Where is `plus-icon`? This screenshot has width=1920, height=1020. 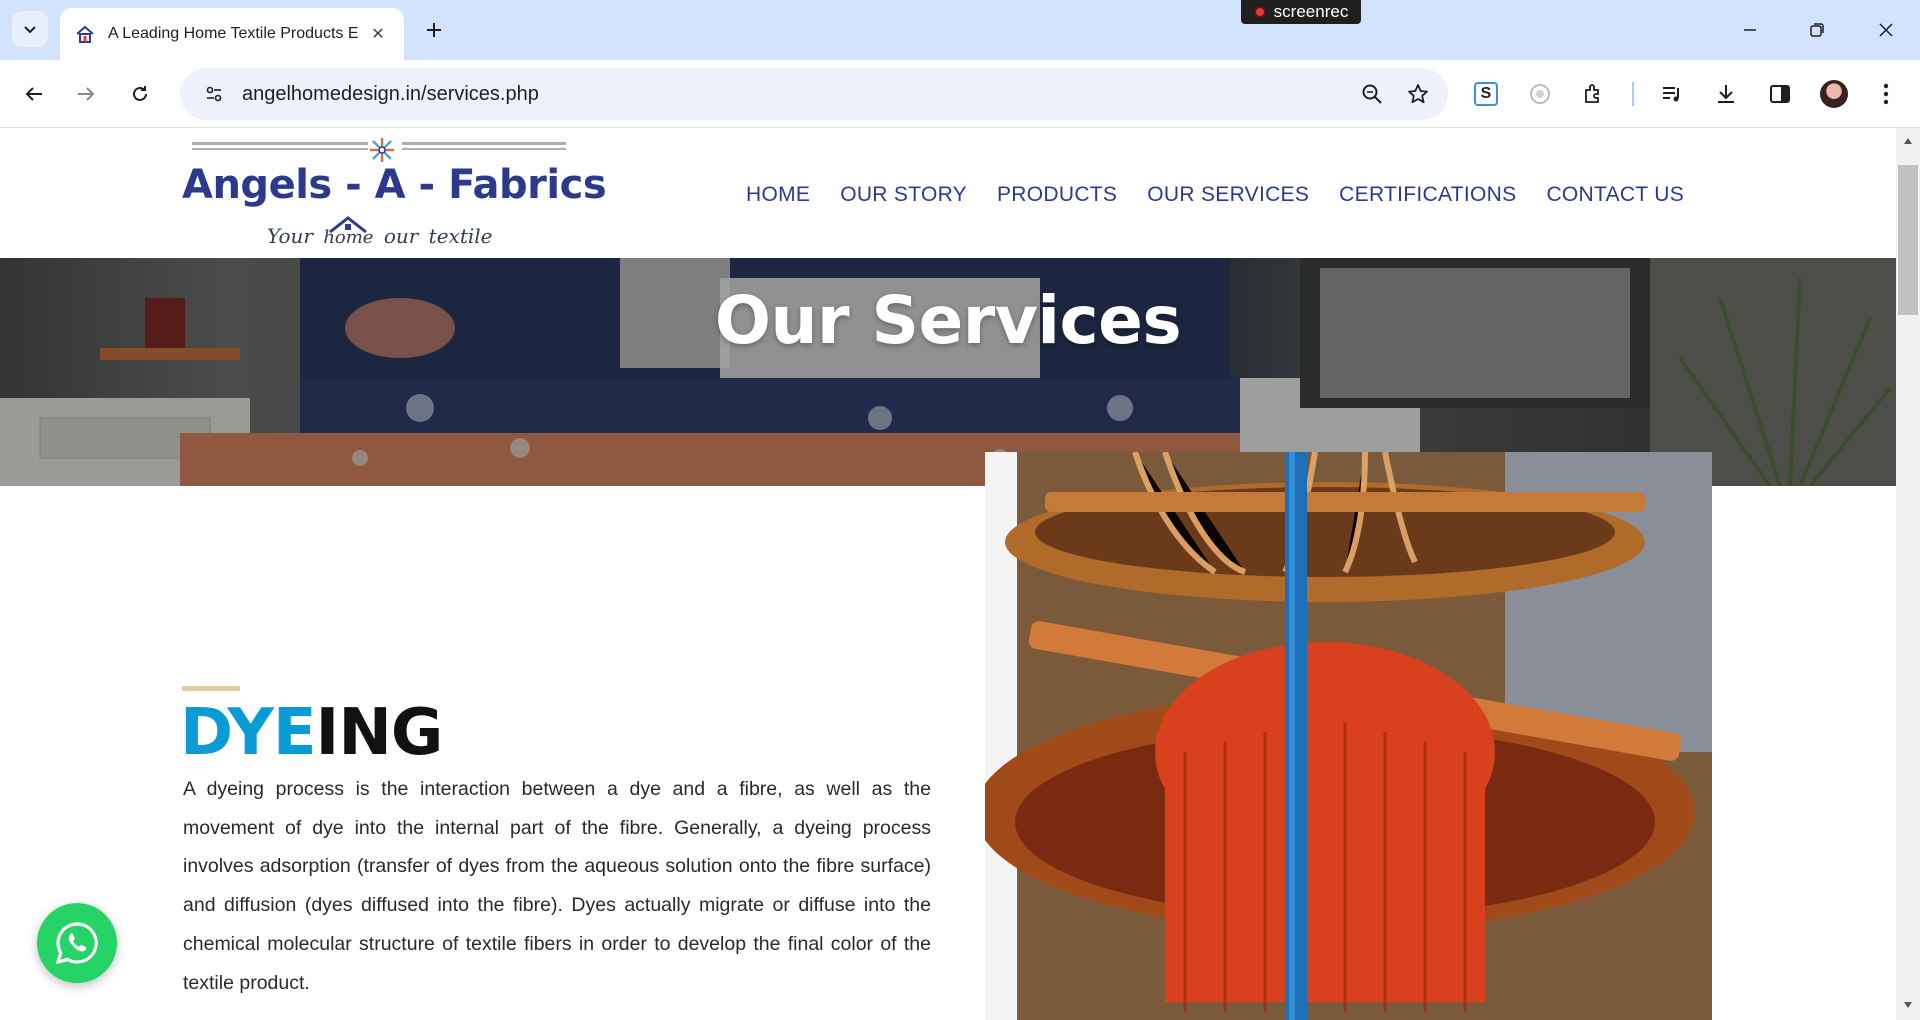 plus-icon is located at coordinates (434, 30).